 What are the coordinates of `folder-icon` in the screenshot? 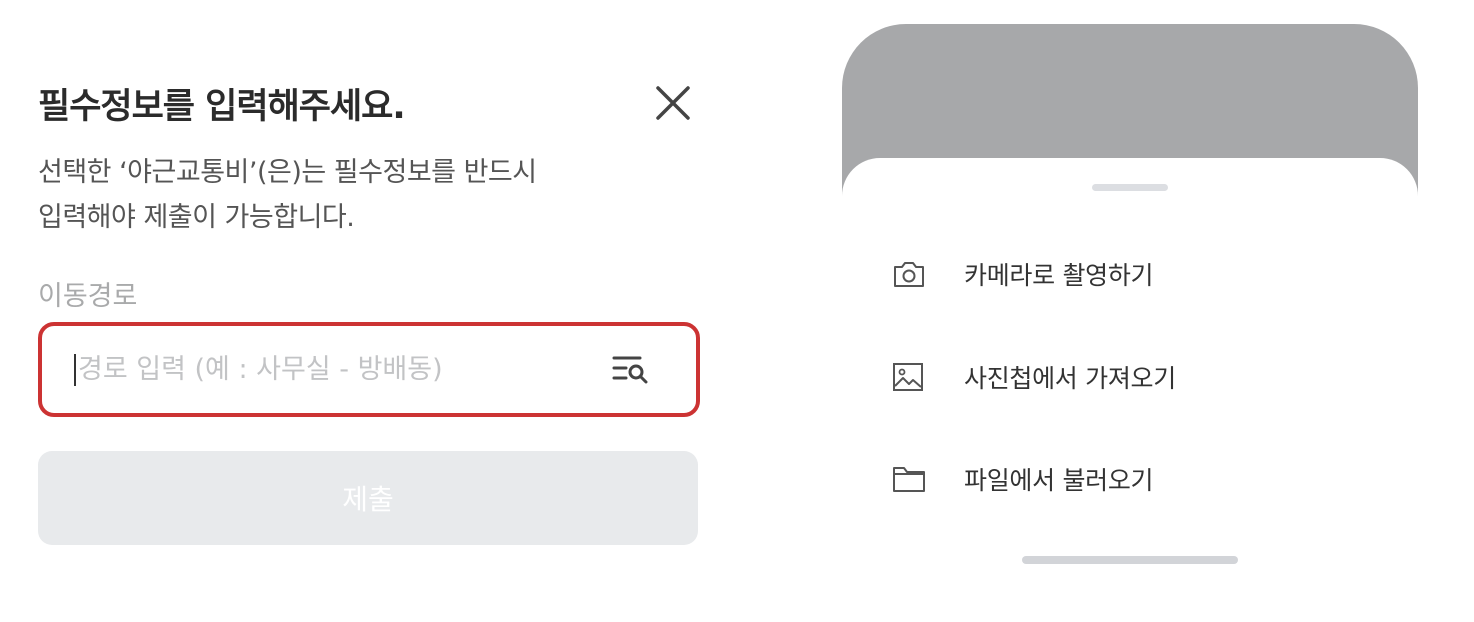 It's located at (919, 479).